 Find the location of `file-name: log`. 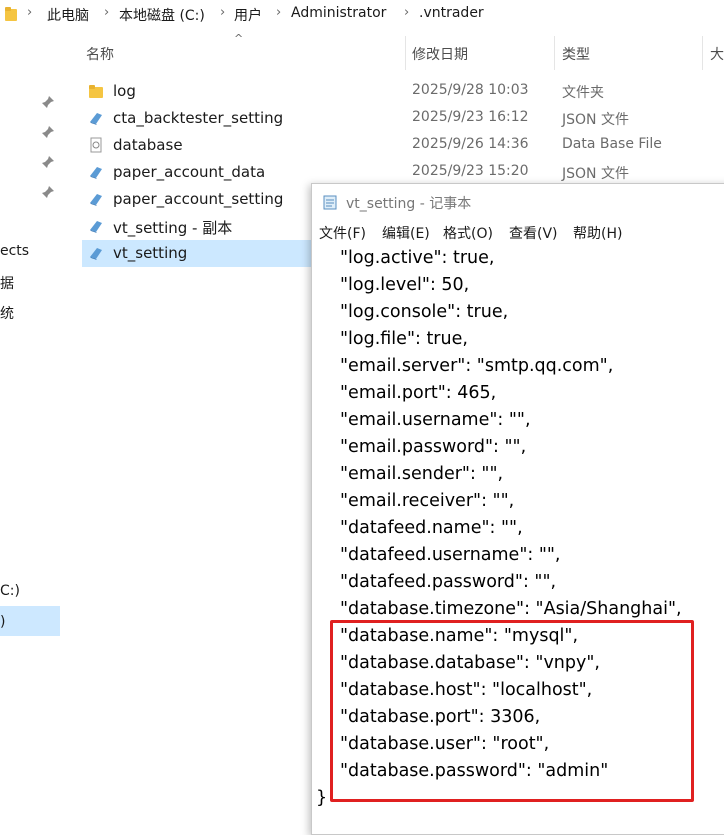

file-name: log is located at coordinates (124, 91).